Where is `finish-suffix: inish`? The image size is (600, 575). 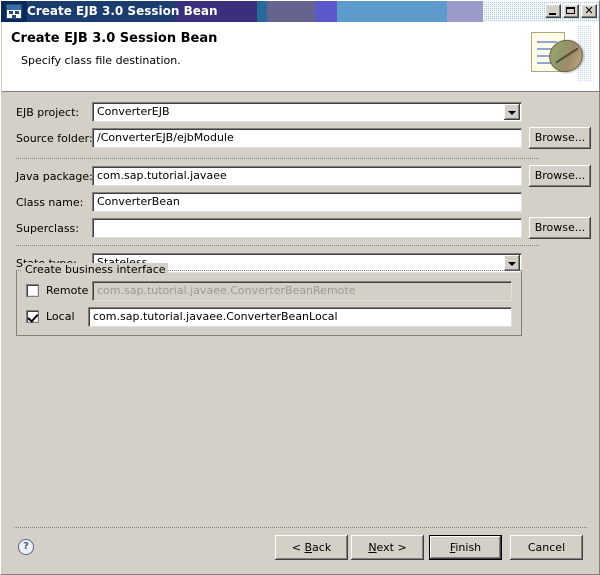
finish-suffix: inish is located at coordinates (468, 547).